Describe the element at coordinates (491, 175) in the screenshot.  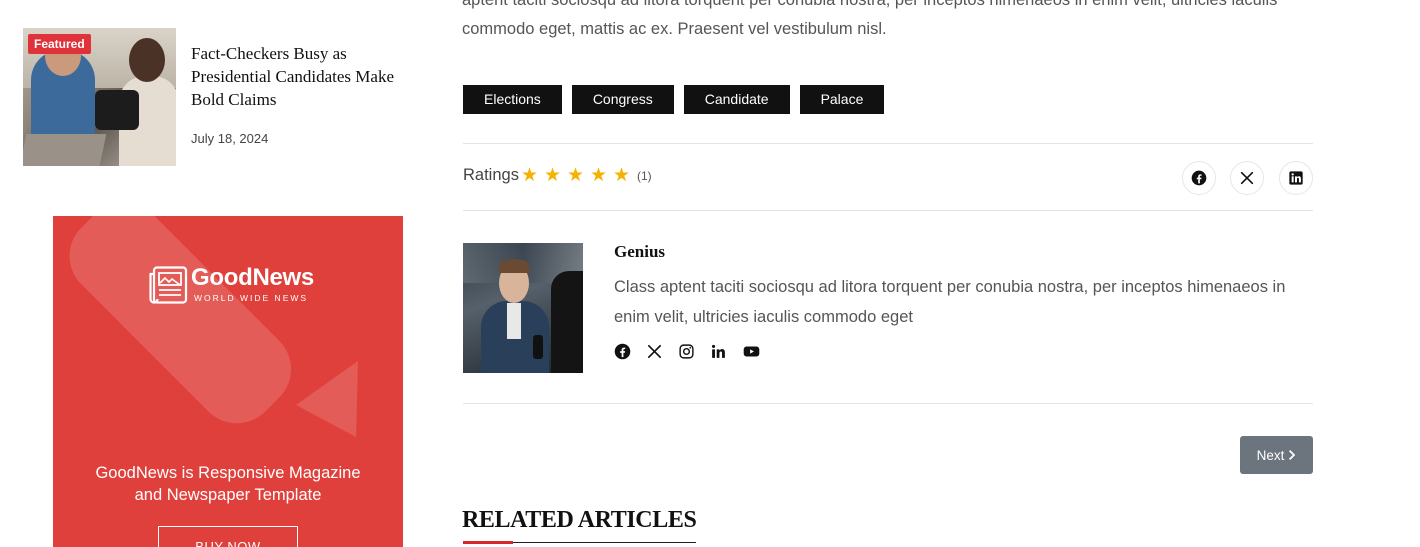
I see `ratings-label: Ratings` at that location.